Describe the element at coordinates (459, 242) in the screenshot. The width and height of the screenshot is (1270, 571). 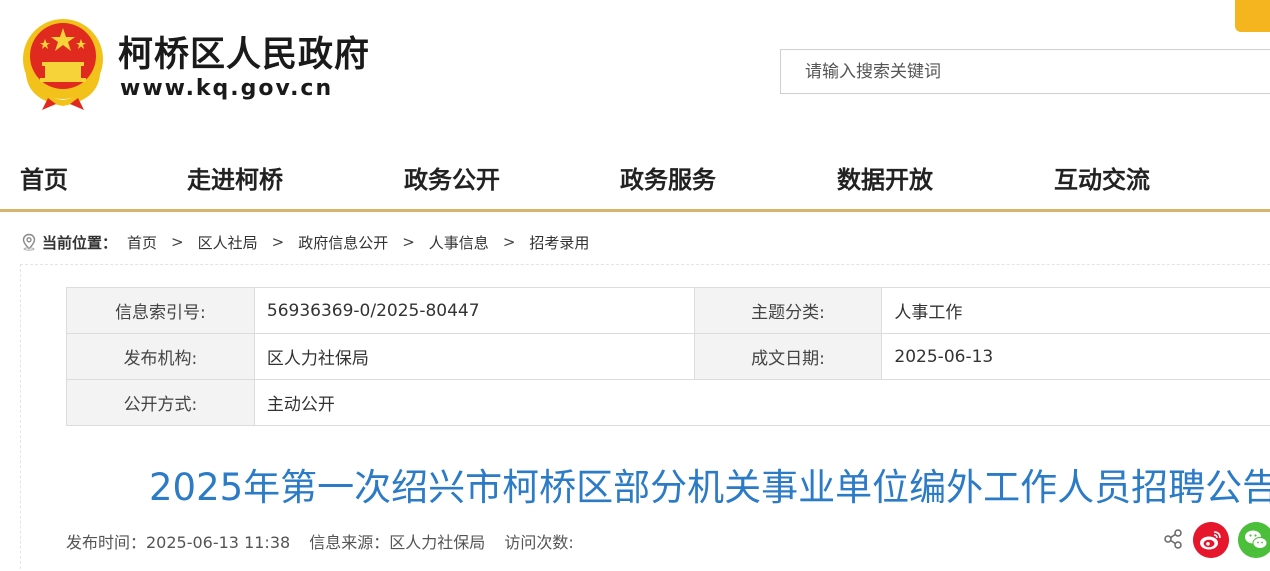
I see `breadcrumb-personnel: 人事信息` at that location.